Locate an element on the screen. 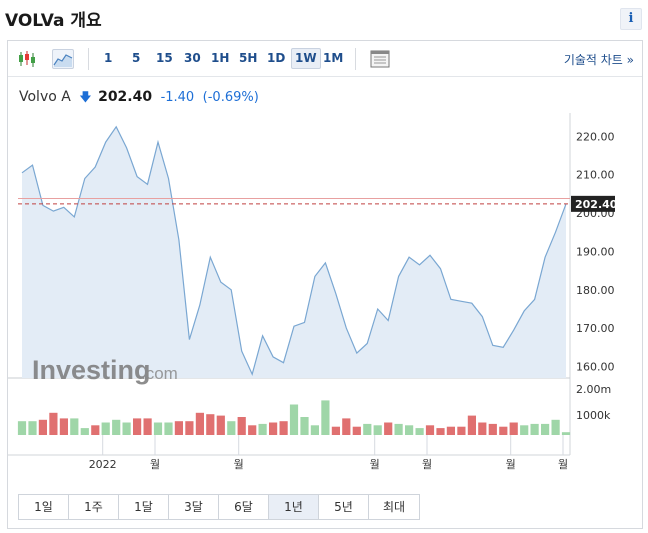 This screenshot has height=533, width=648. page-title: VOLVa 개요 is located at coordinates (53, 21).